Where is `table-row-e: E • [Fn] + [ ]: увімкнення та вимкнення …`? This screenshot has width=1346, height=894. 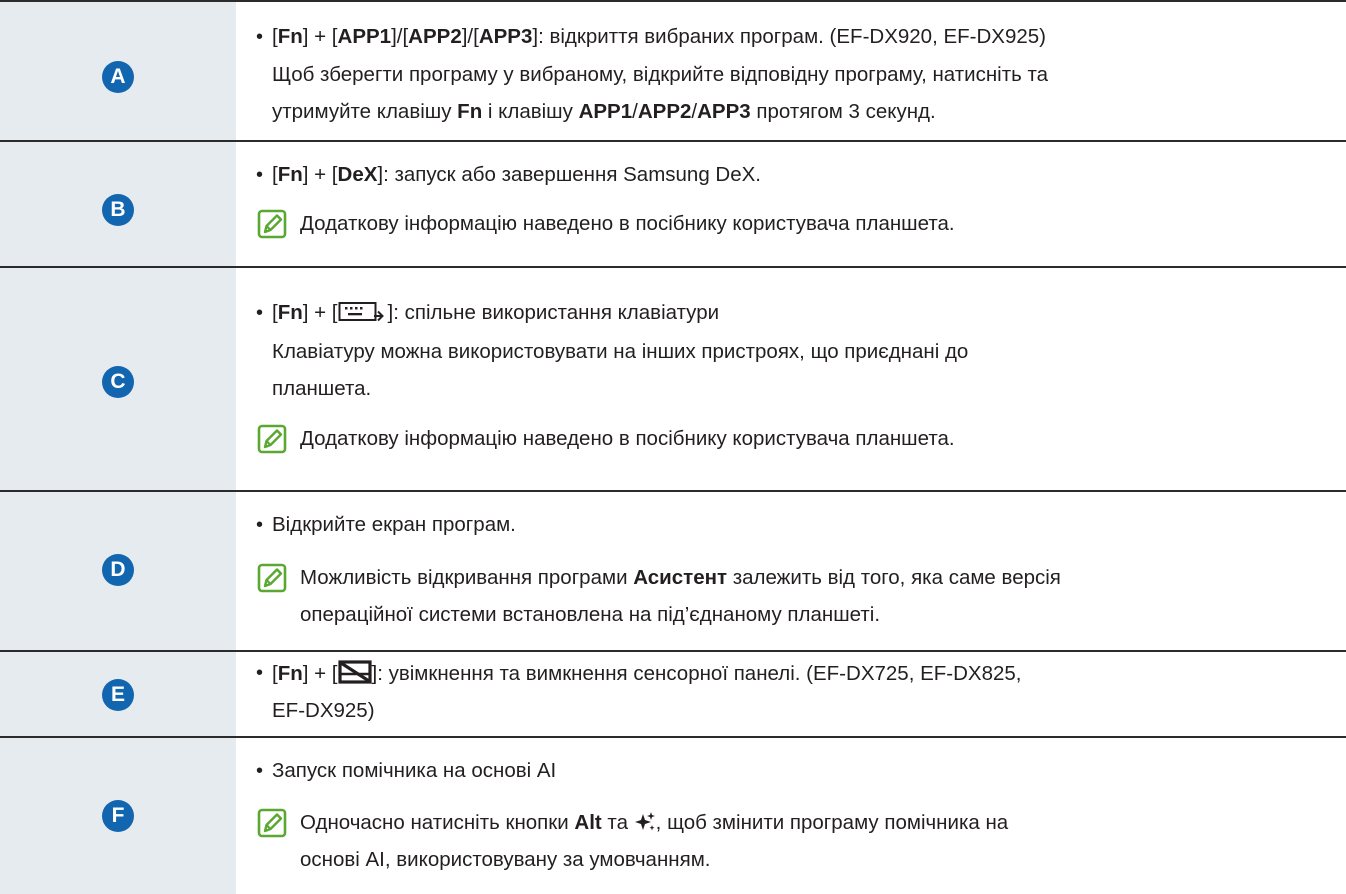
table-row-e: E • [Fn] + [ ]: увімкнення та вимкнення … is located at coordinates (673, 693).